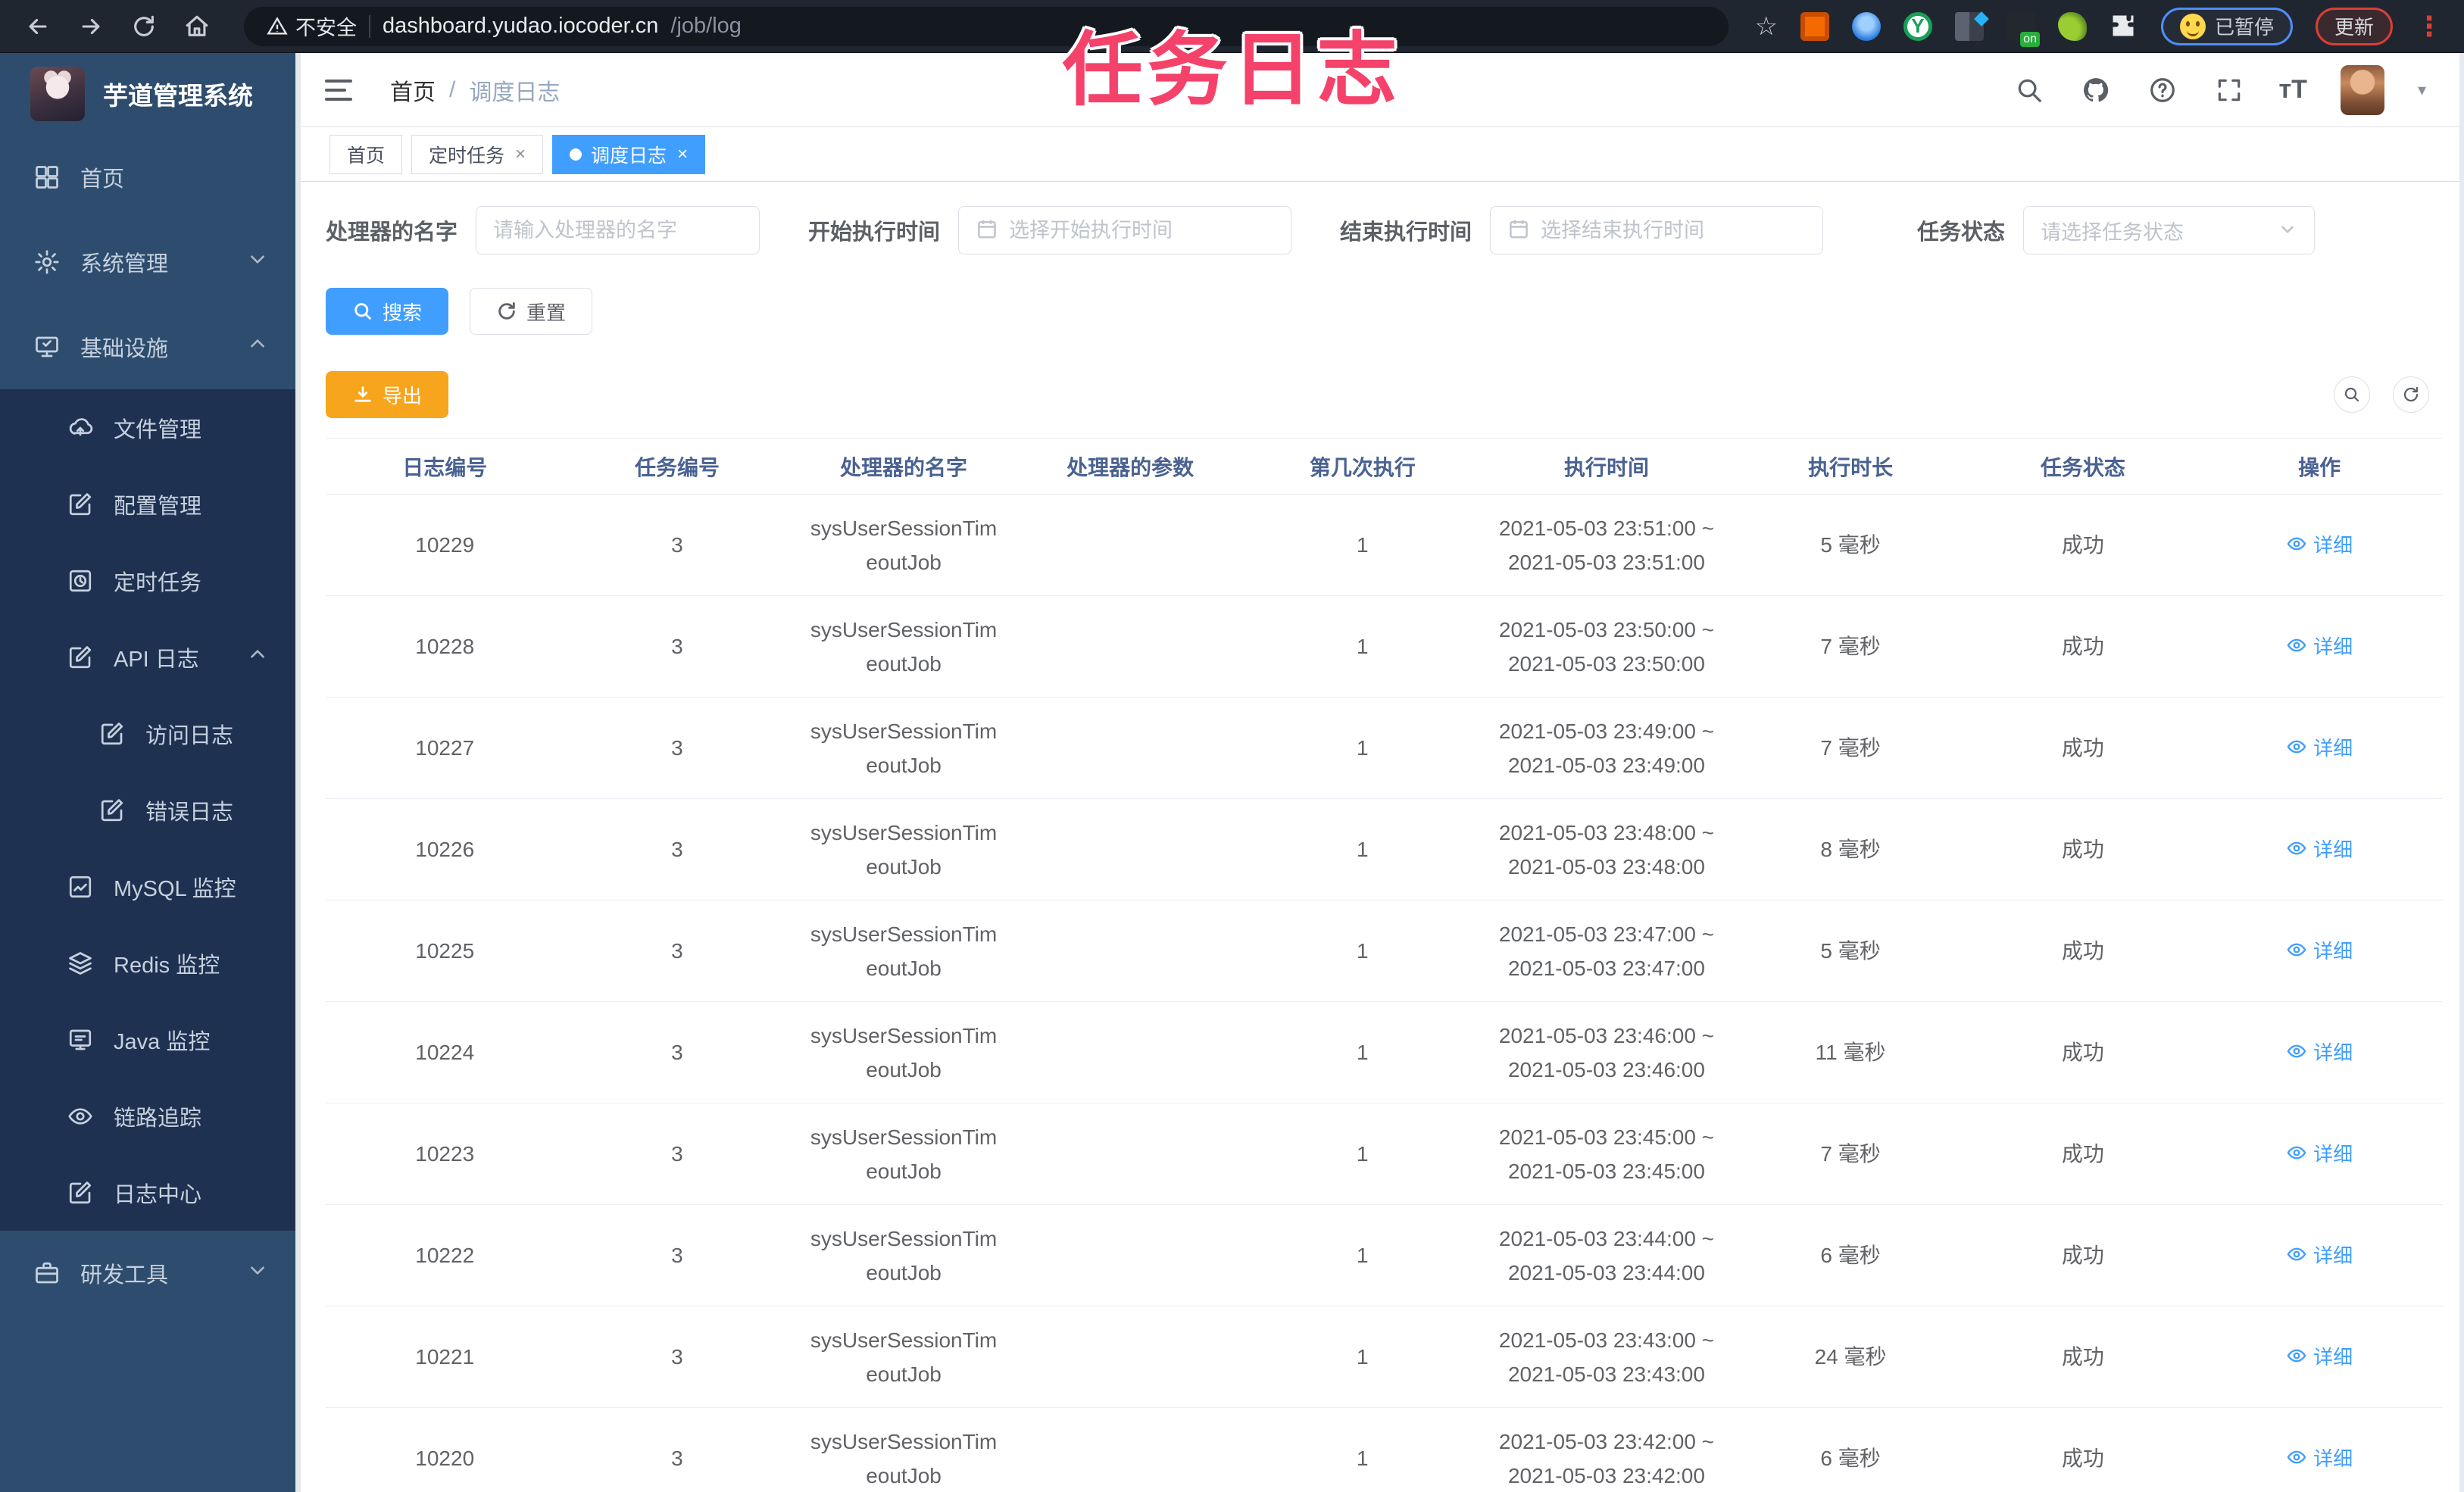 Image resolution: width=2464 pixels, height=1492 pixels. Describe the element at coordinates (298, 773) in the screenshot. I see `sidebar-scrollbar` at that location.